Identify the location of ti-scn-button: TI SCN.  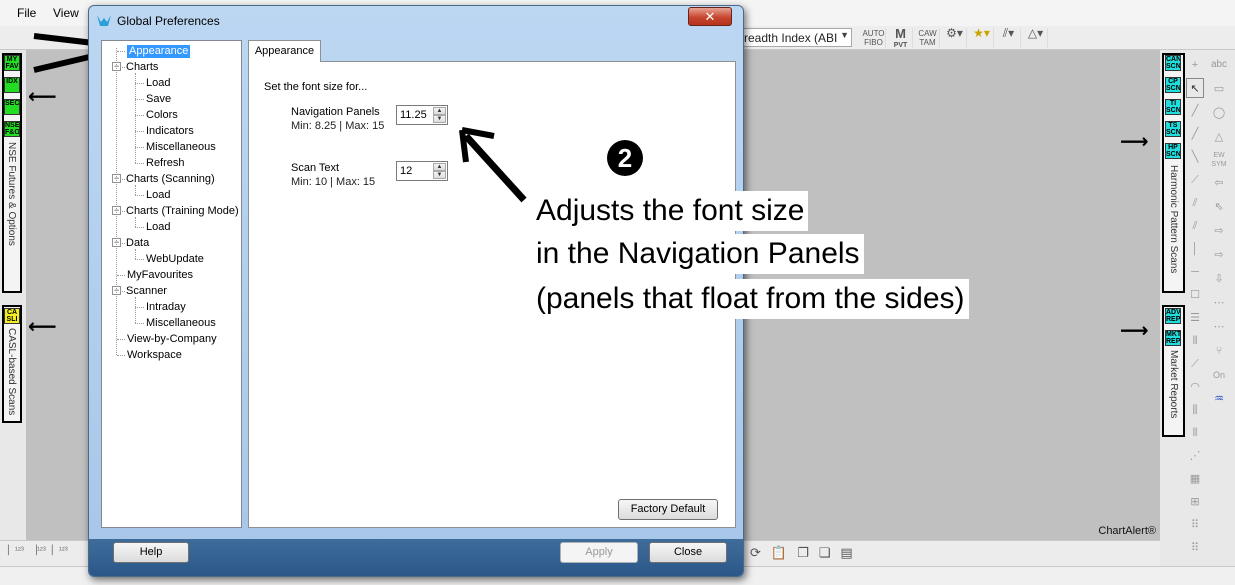
(1173, 107).